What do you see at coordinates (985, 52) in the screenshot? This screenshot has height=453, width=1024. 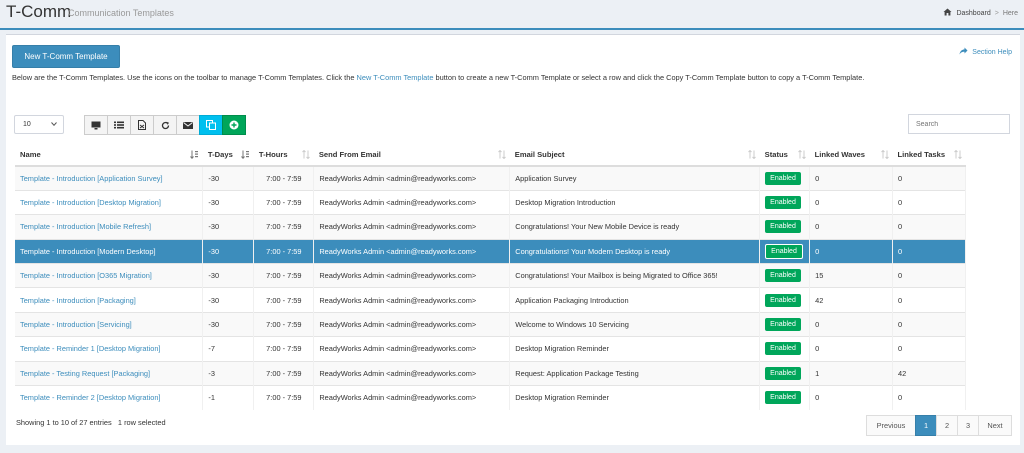 I see `section-help-link: Section Help` at bounding box center [985, 52].